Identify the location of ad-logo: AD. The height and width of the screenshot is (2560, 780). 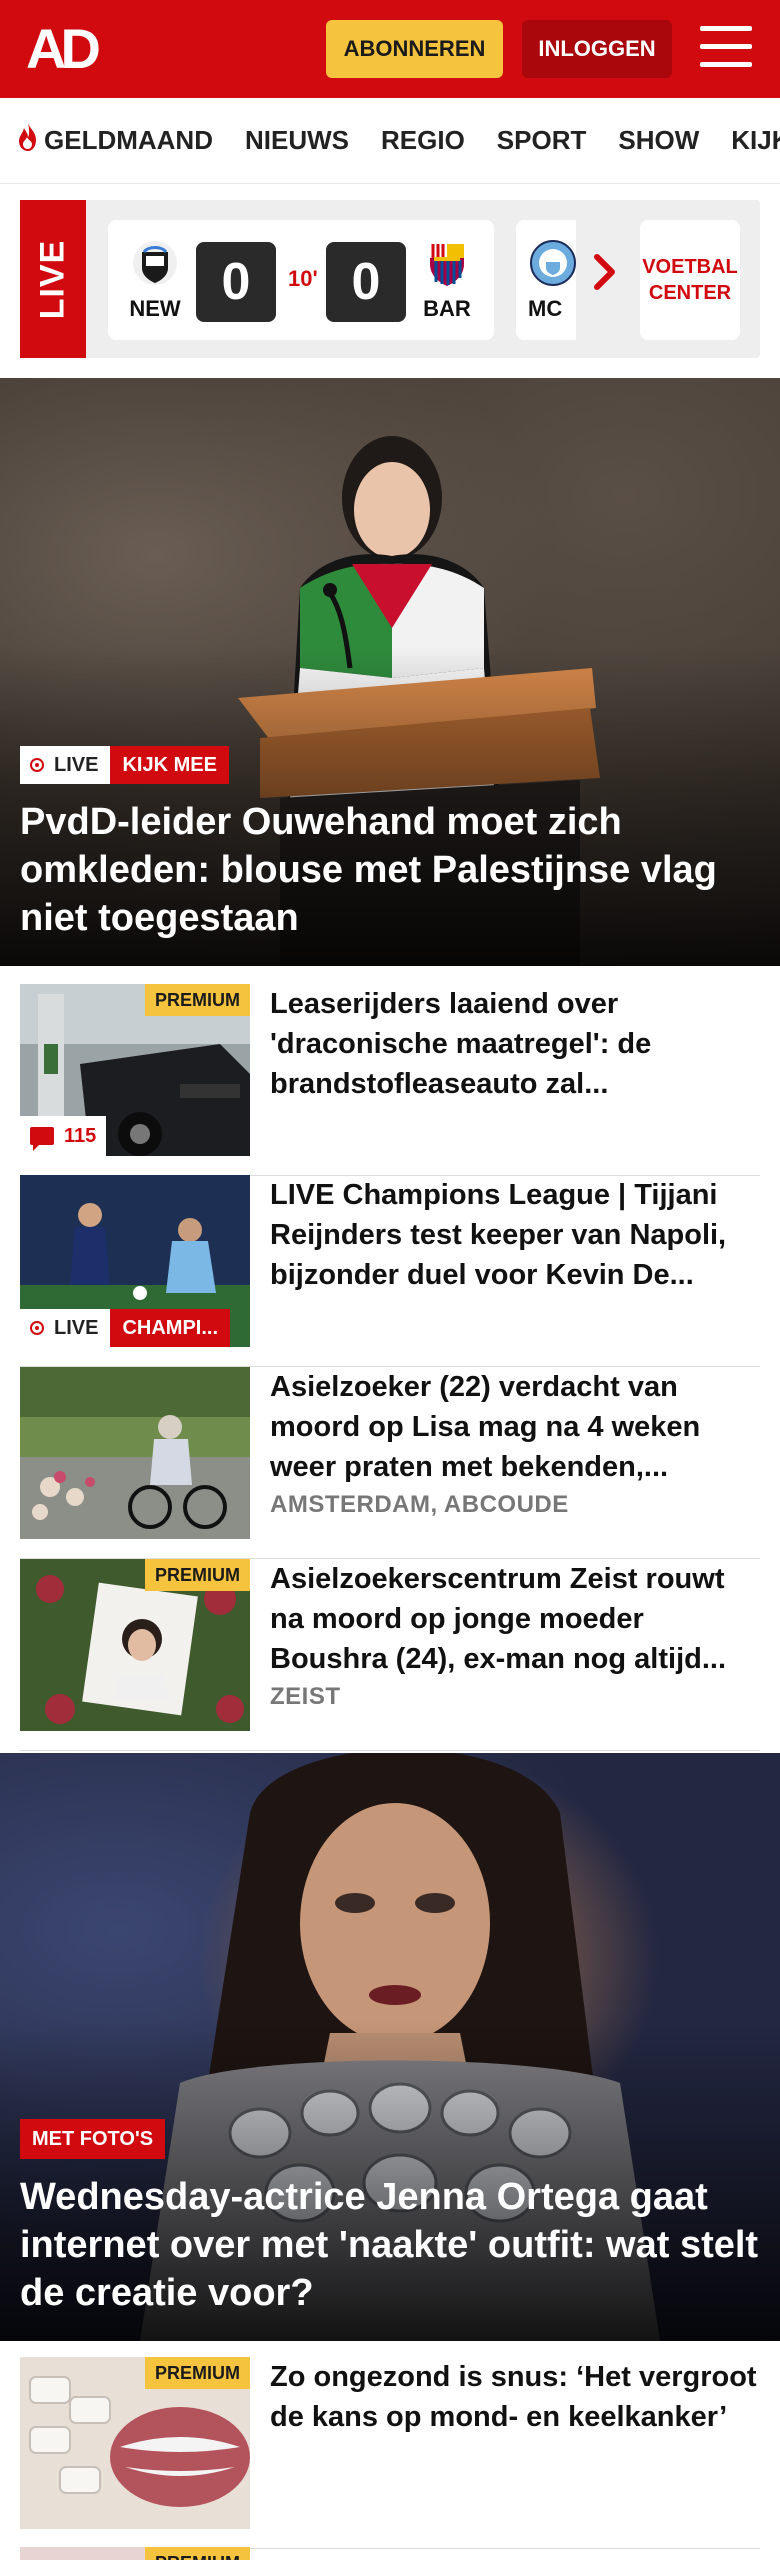
(71, 49).